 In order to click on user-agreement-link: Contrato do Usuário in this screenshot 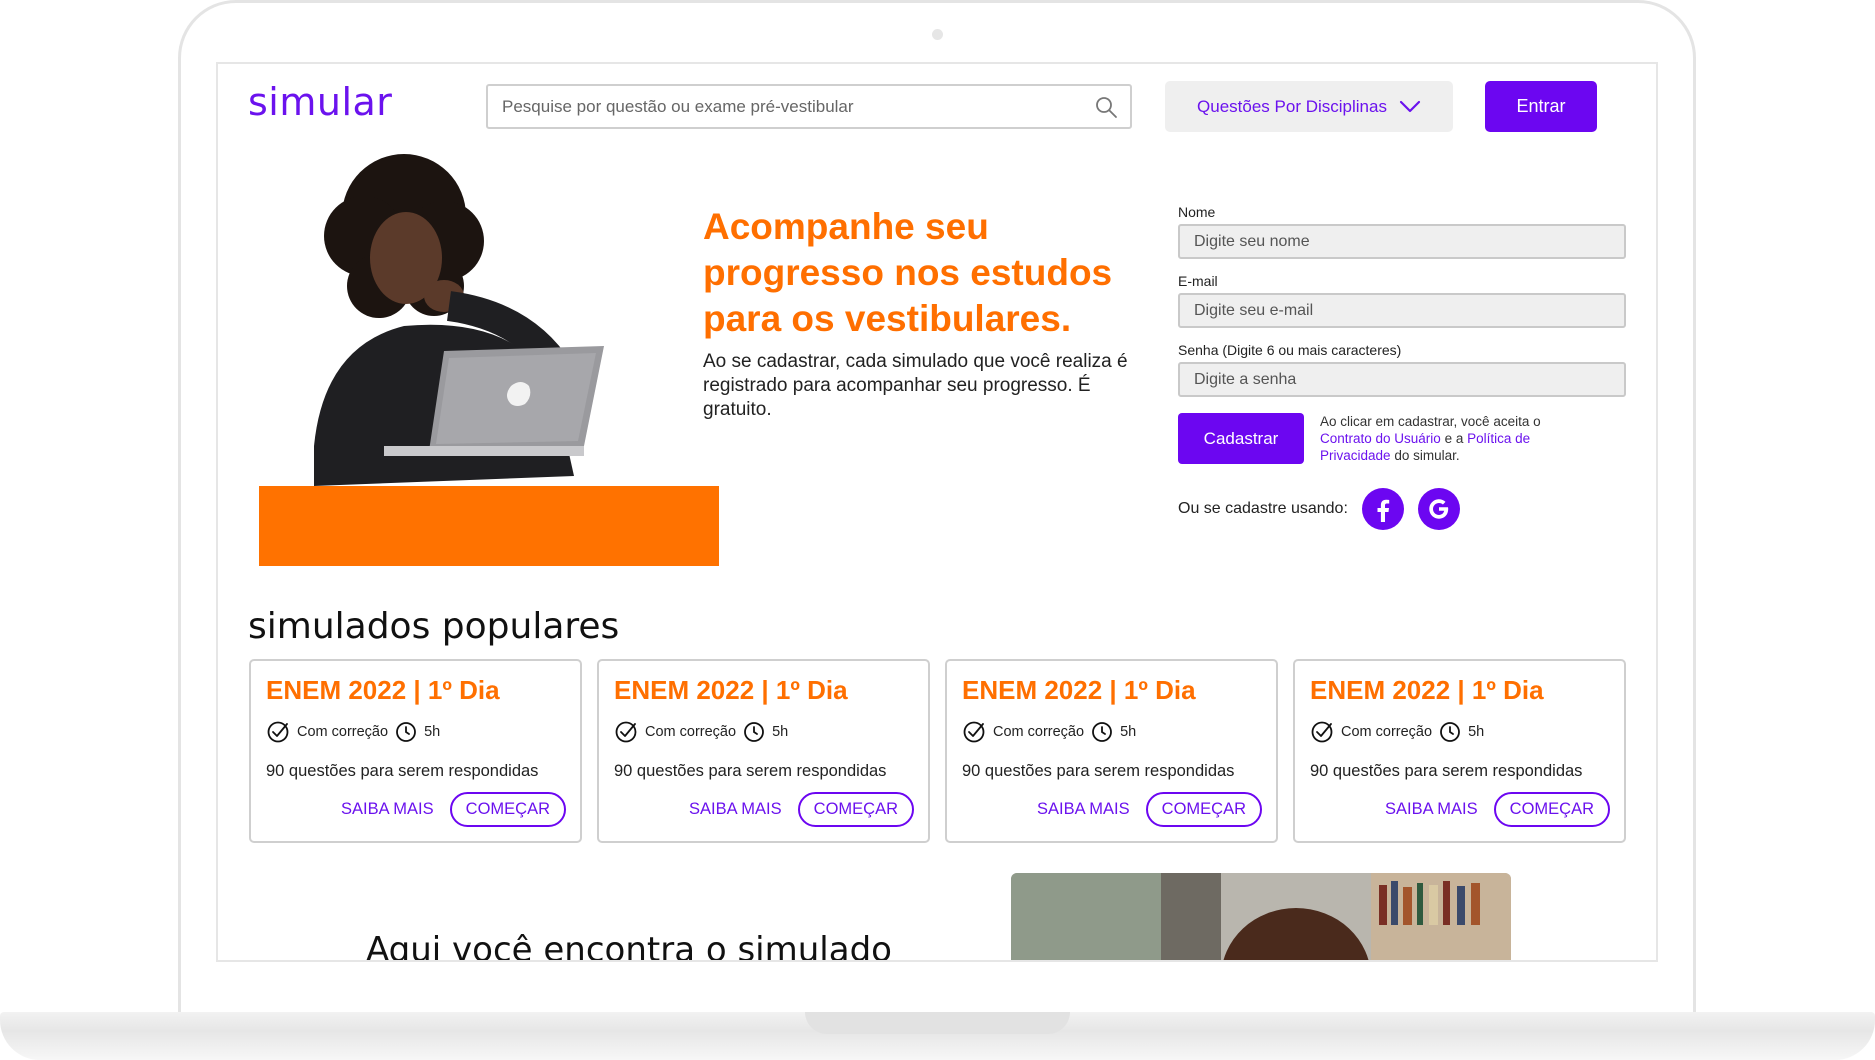, I will do `click(1380, 438)`.